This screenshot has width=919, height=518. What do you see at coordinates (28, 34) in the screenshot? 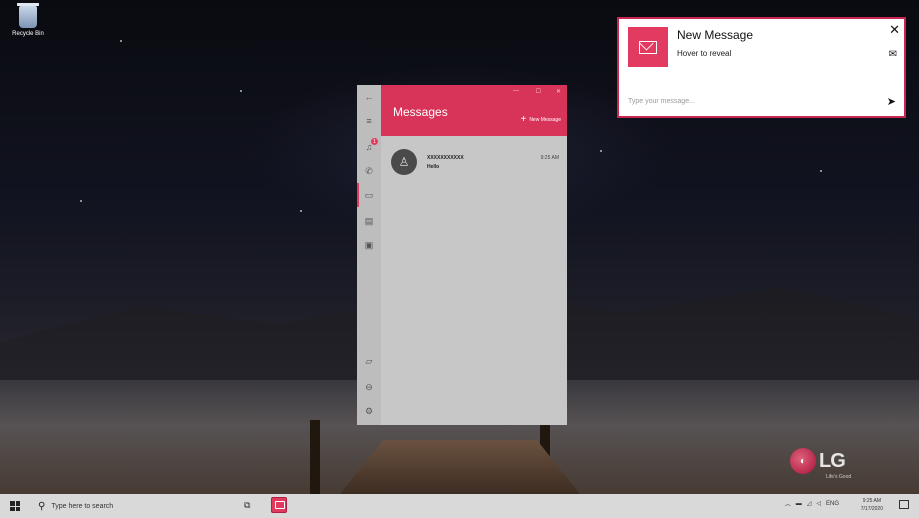
I see `recycle-bin-label: Recycle Bin` at bounding box center [28, 34].